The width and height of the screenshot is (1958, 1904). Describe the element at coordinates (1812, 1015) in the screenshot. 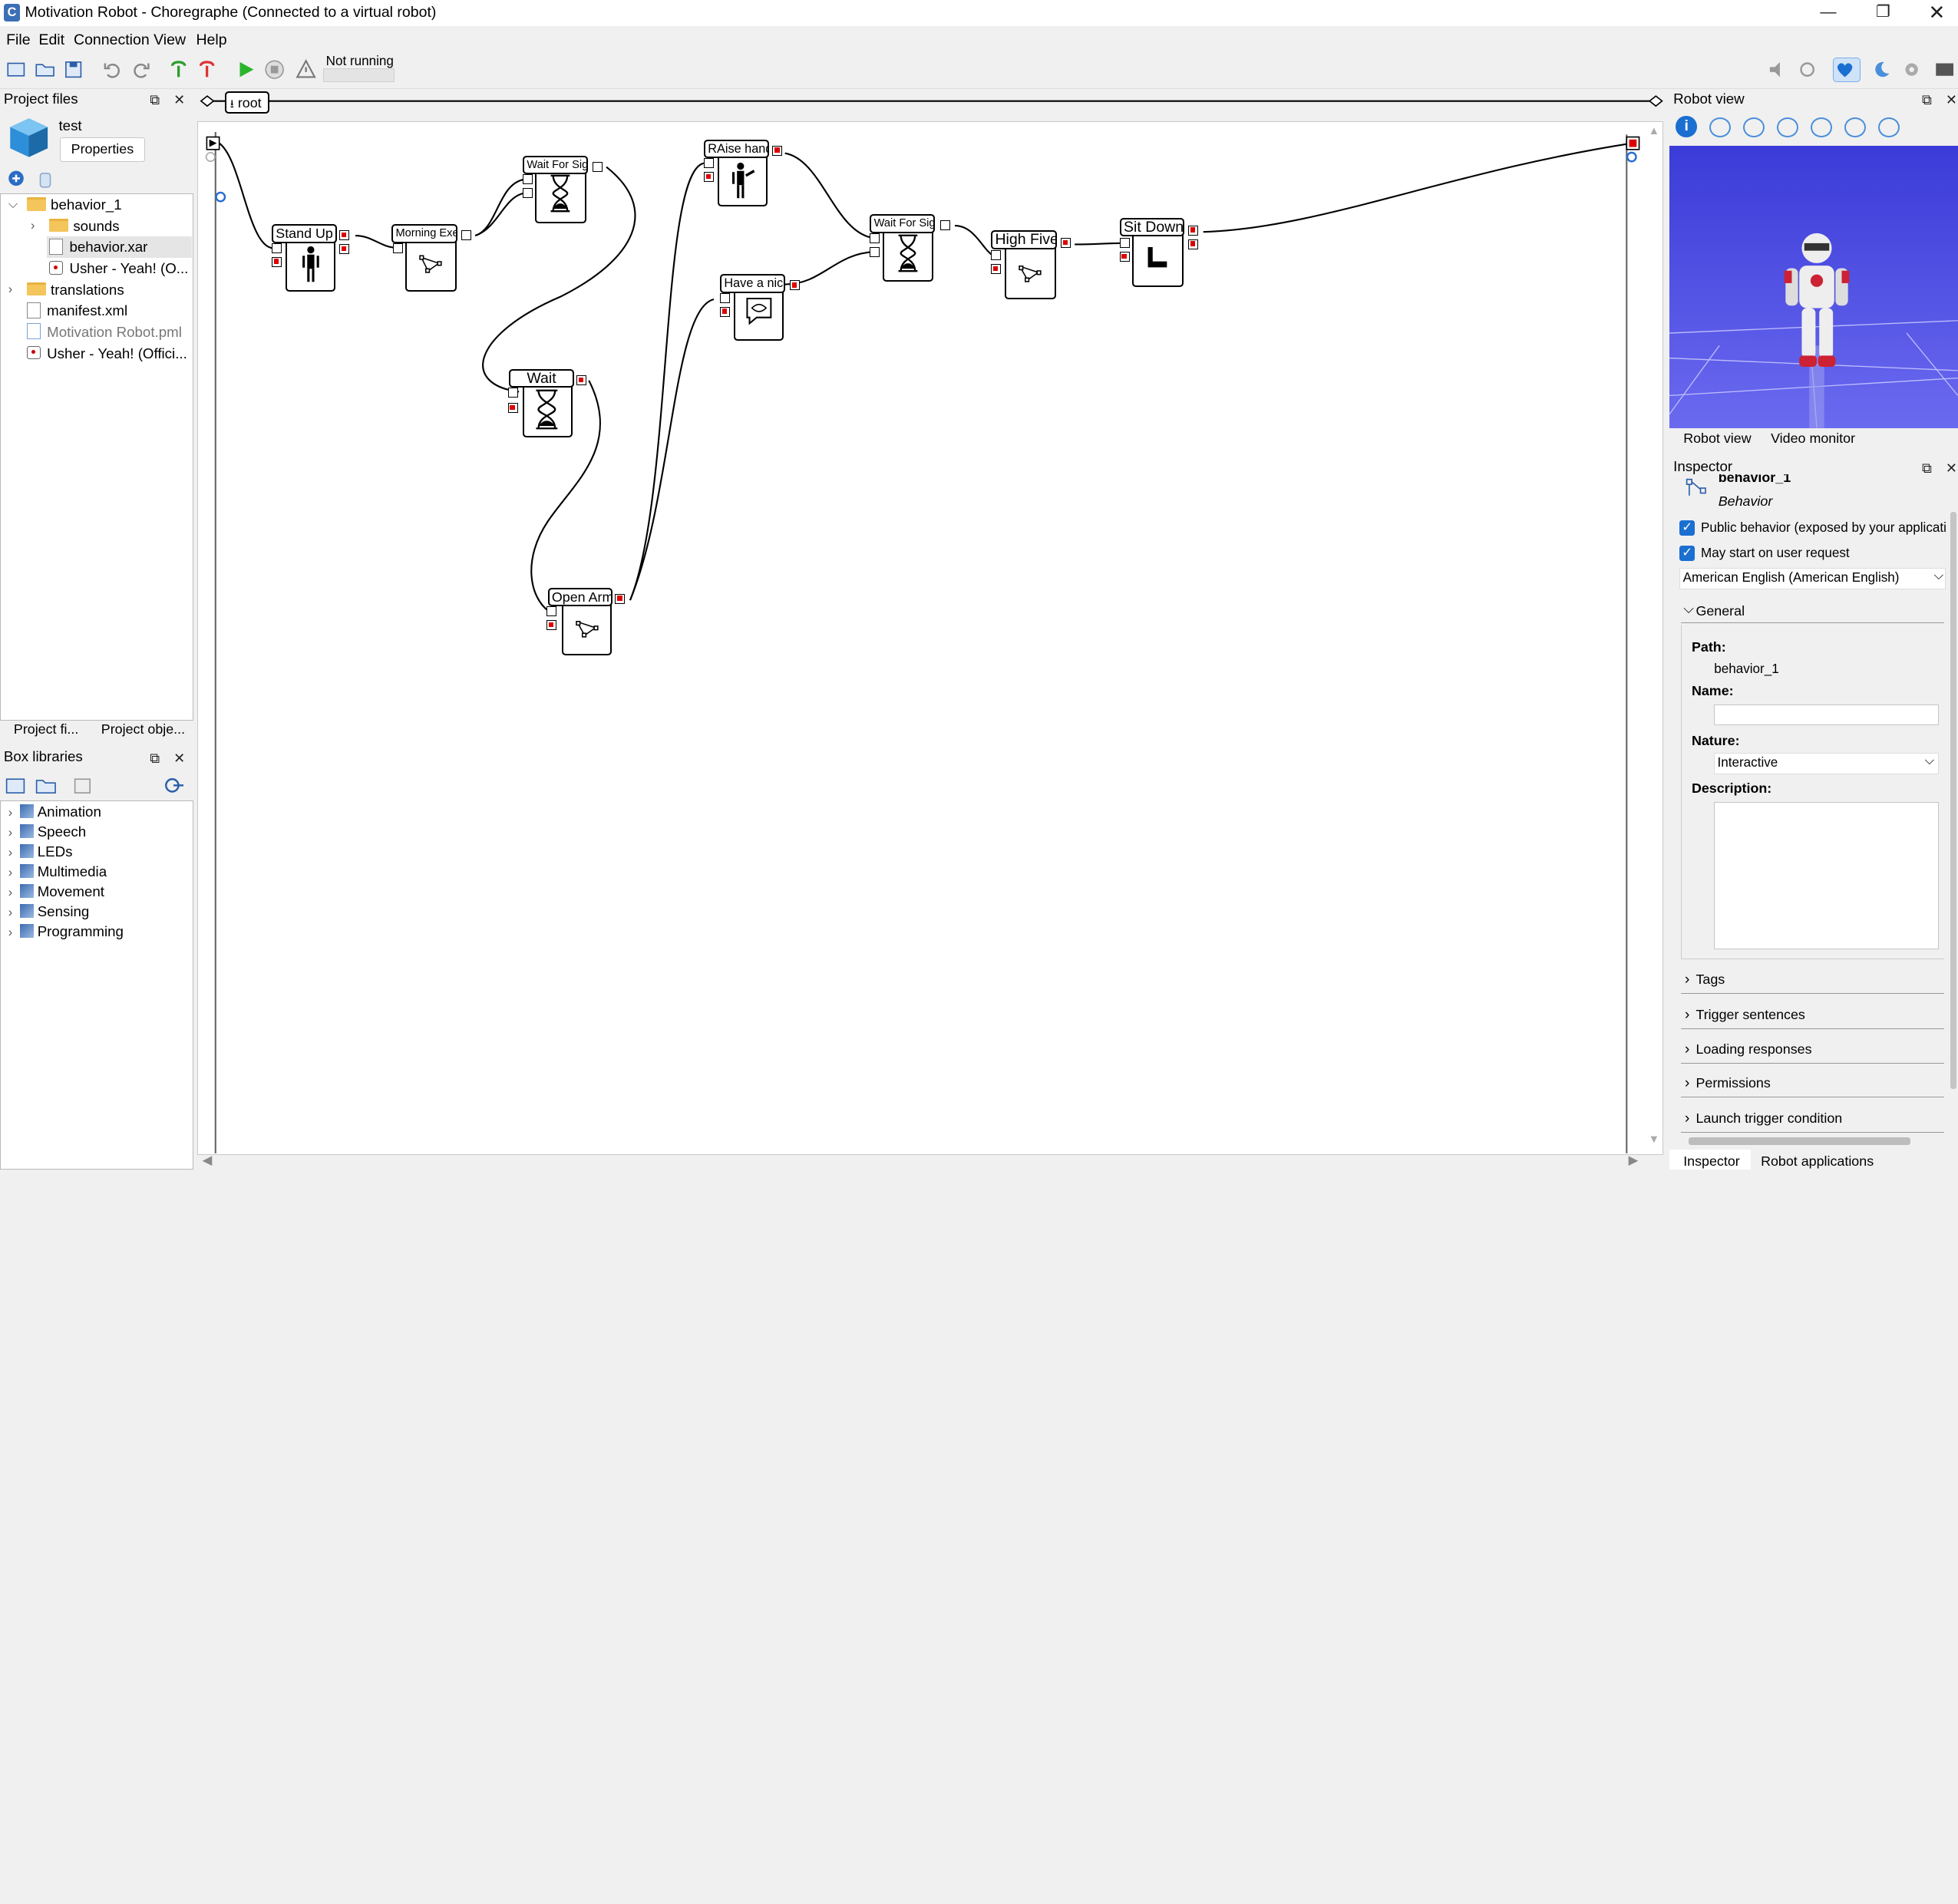

I see `trigger-sentences-section: Trigger sentences` at that location.